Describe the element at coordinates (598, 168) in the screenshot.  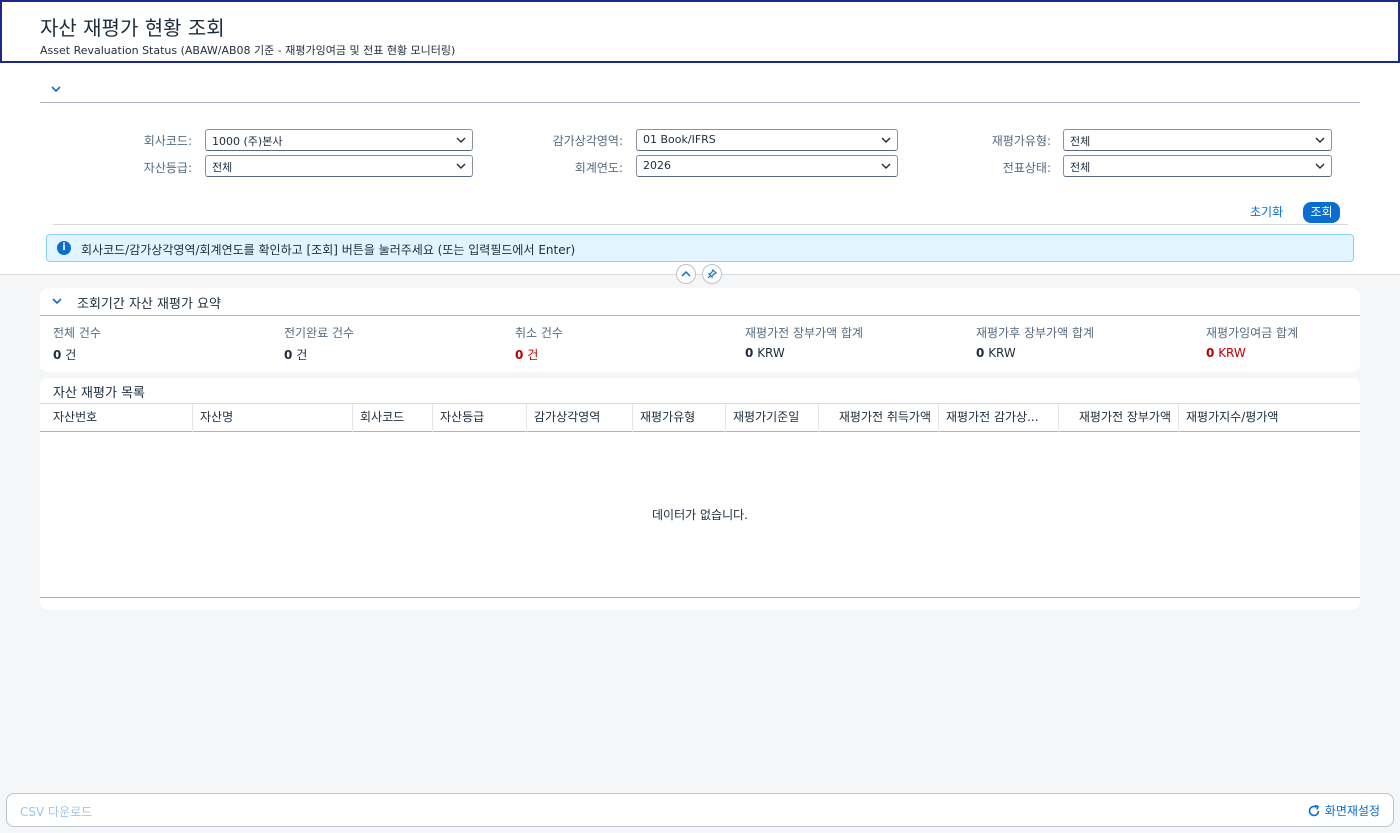
I see `fiscal-year-label: 회계연도:` at that location.